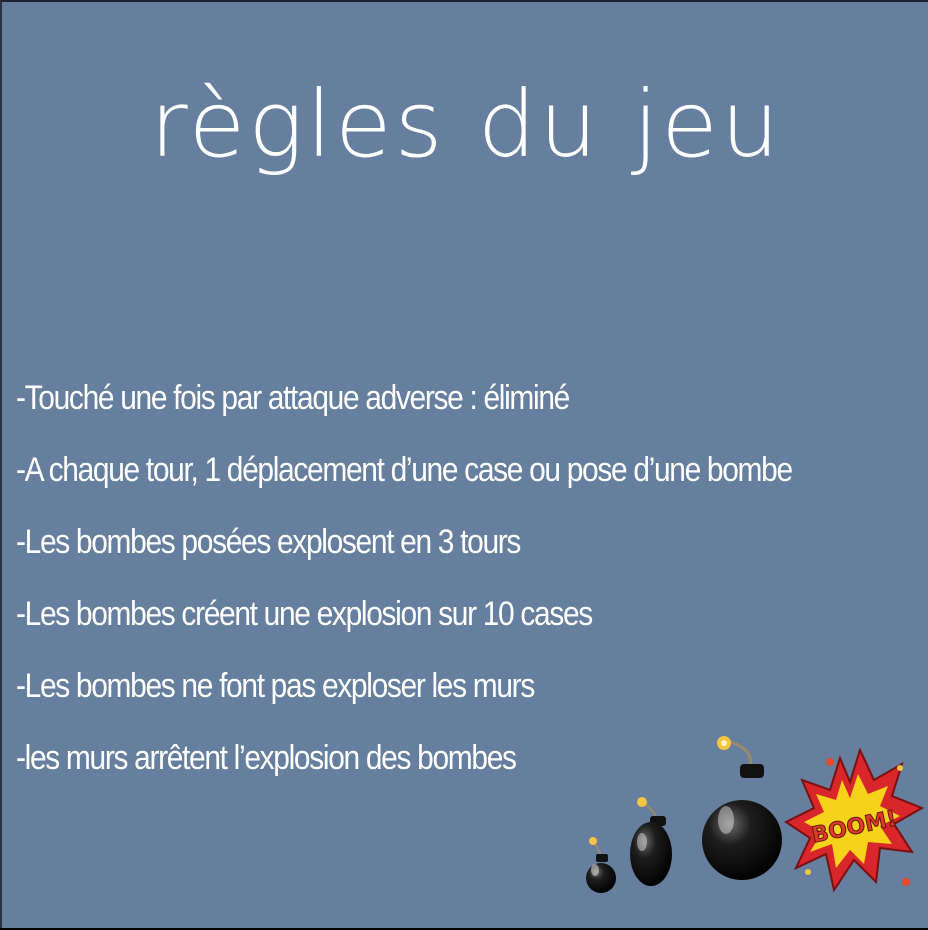 This screenshot has width=928, height=930. I want to click on page-title: règles du jeu, so click(466, 124).